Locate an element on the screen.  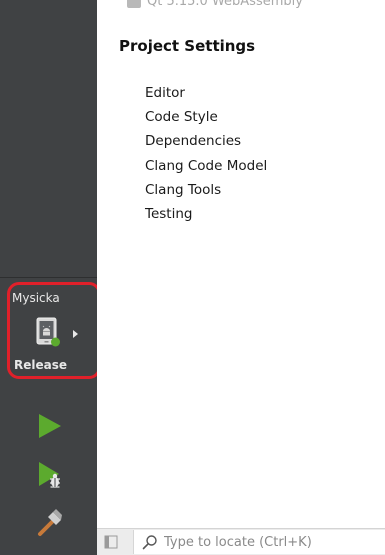
toggle-sidebar-icon is located at coordinates (111, 542).